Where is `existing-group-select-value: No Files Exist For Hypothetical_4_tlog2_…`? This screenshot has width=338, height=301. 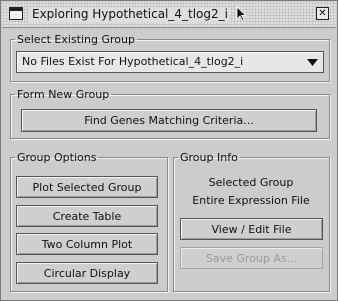 existing-group-select-value: No Files Exist For Hypothetical_4_tlog2_… is located at coordinates (133, 61).